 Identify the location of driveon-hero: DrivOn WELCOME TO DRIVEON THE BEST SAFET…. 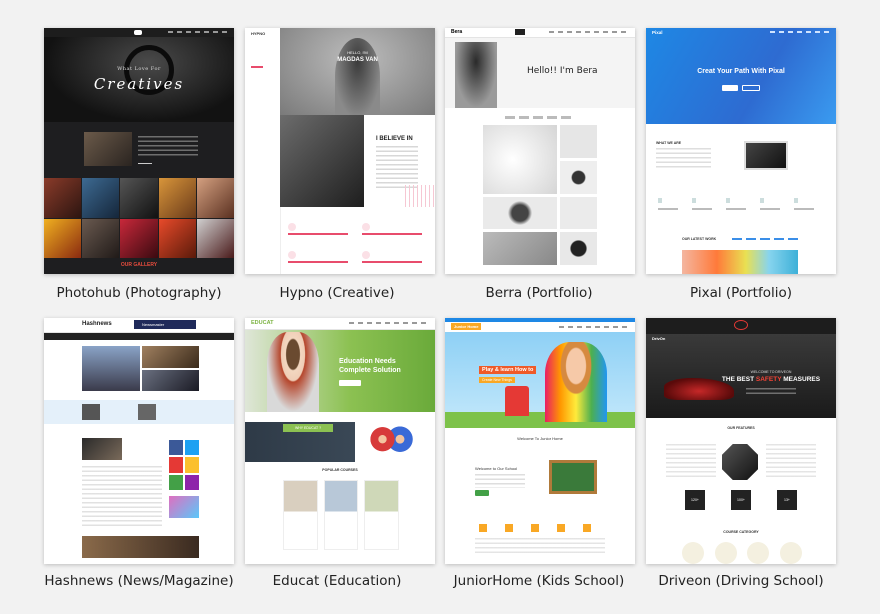
(741, 376).